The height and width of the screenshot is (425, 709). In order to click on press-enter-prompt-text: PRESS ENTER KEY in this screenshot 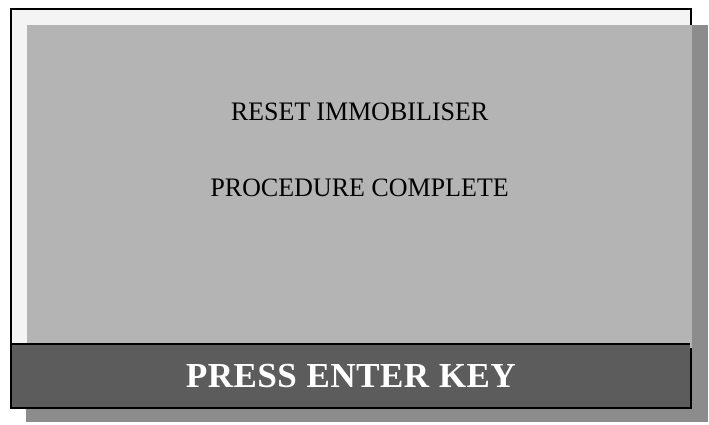, I will do `click(351, 375)`.